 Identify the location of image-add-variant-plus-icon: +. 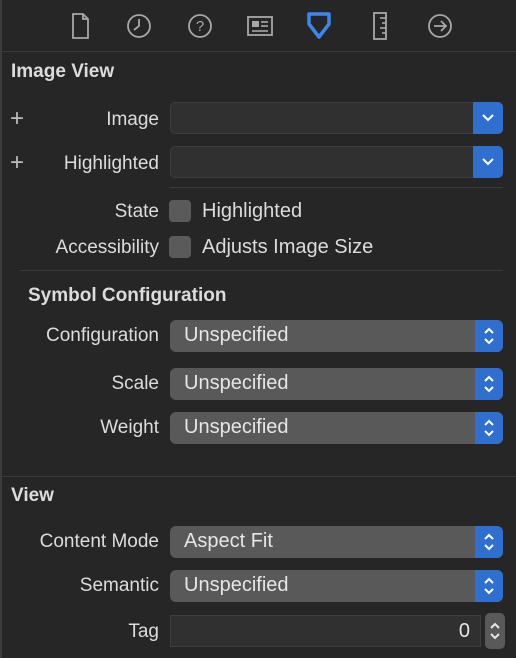
(17, 119).